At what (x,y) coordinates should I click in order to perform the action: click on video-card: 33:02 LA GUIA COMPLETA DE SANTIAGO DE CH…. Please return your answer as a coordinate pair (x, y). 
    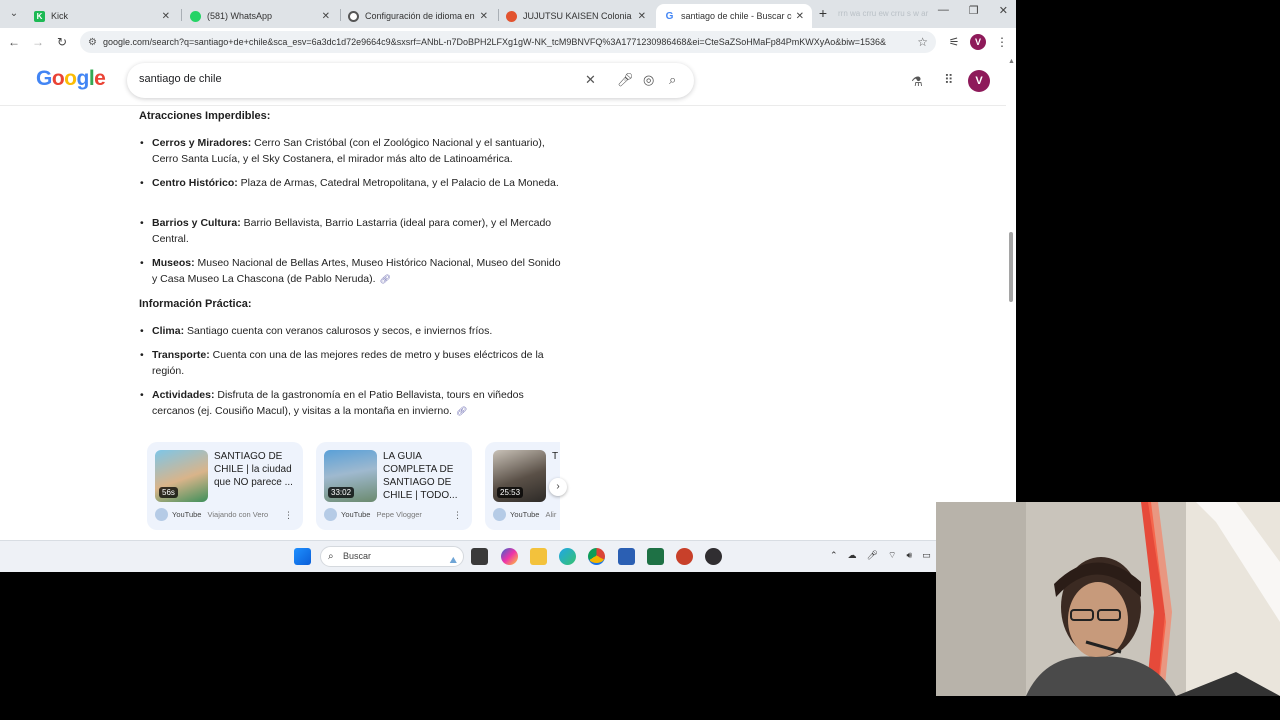
    Looking at the image, I should click on (394, 486).